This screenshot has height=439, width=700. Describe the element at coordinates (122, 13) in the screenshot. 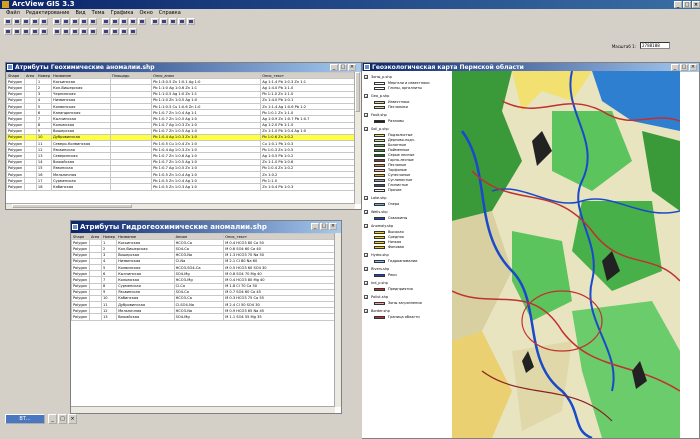

I see `menu-item: Графика` at that location.